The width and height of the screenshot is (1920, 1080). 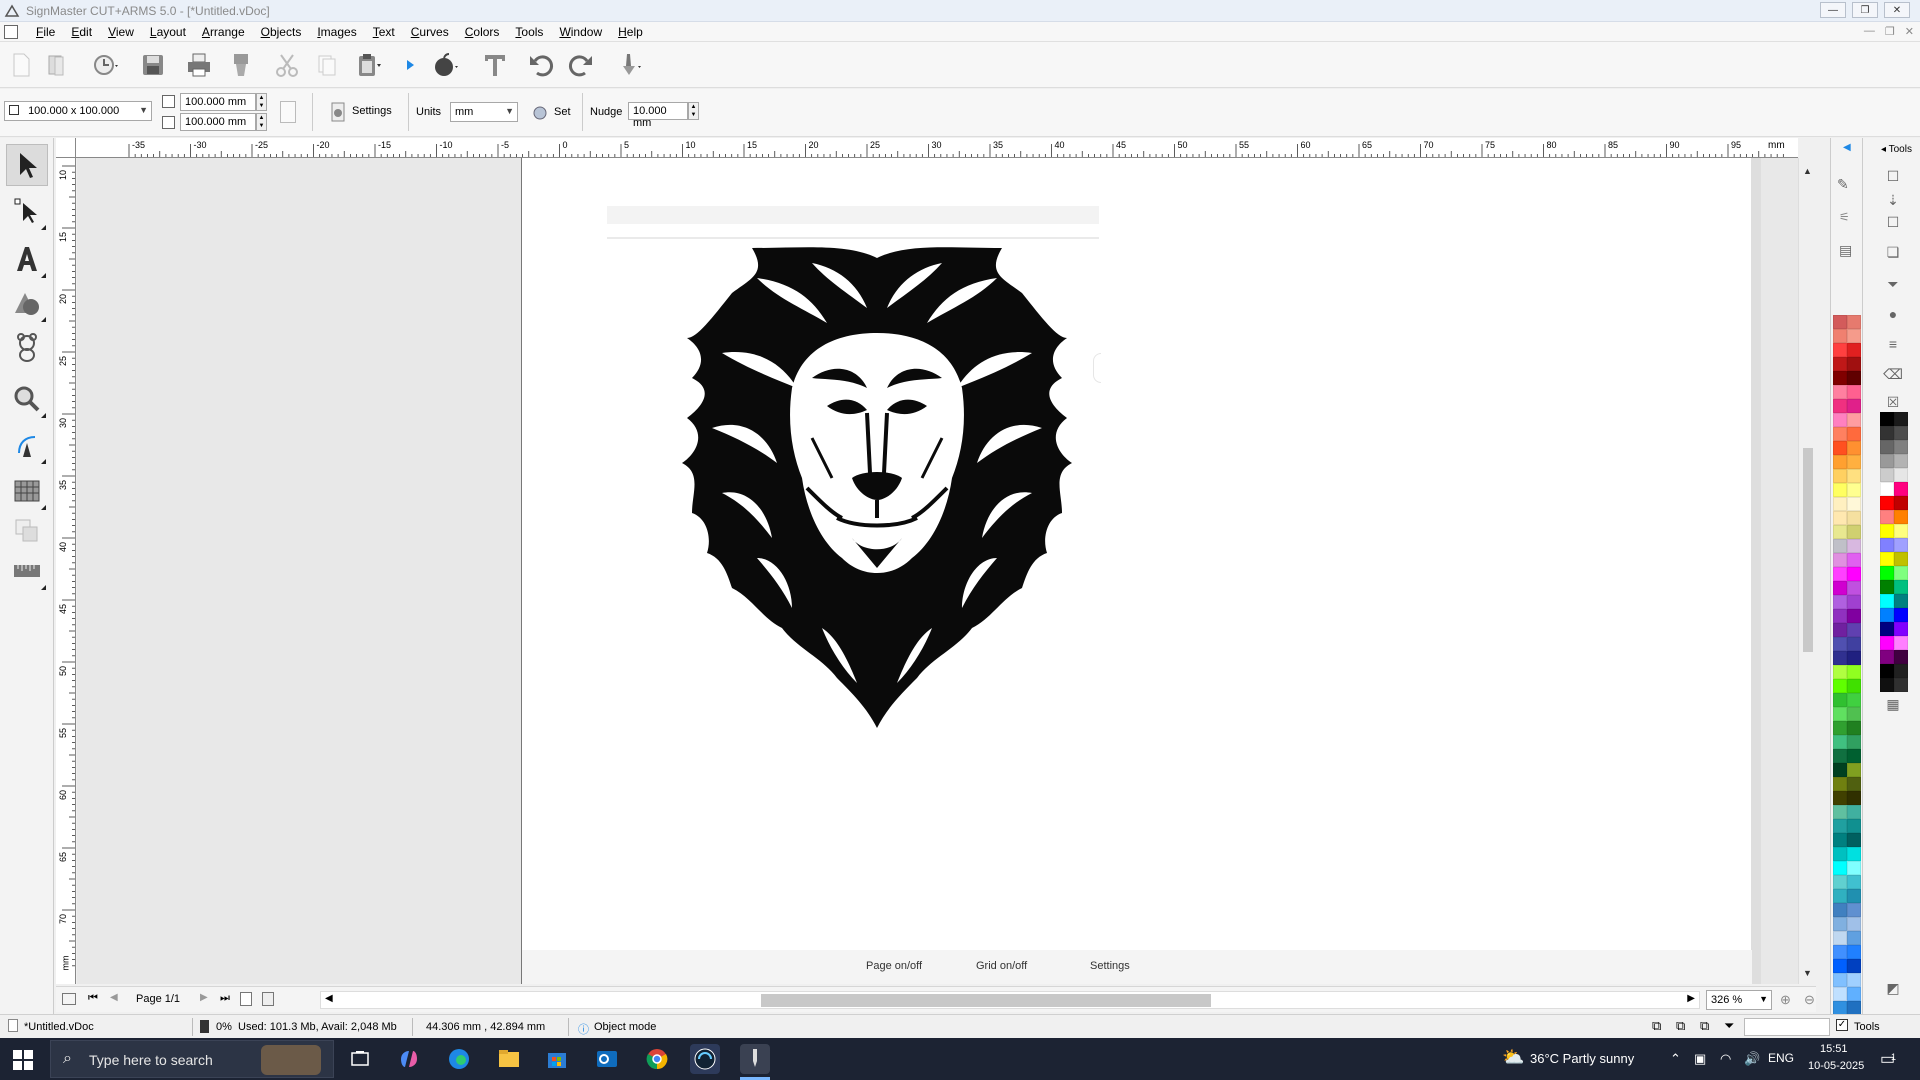 What do you see at coordinates (114, 997) in the screenshot?
I see `prev-page-icon: ◀` at bounding box center [114, 997].